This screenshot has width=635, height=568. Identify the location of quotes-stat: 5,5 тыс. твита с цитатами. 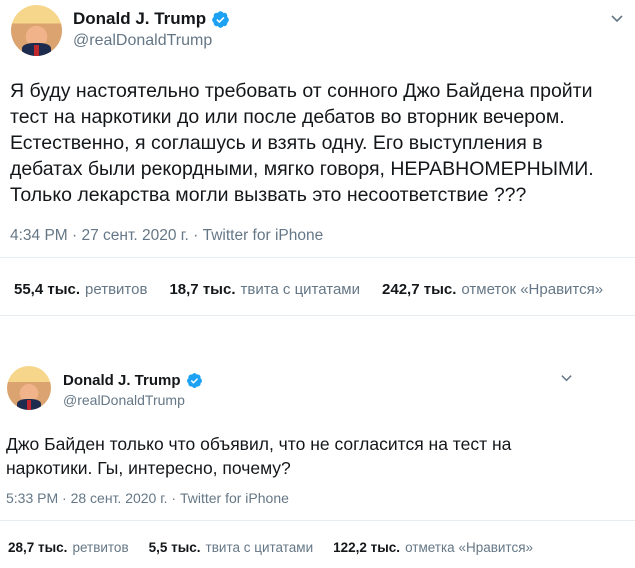
(231, 547).